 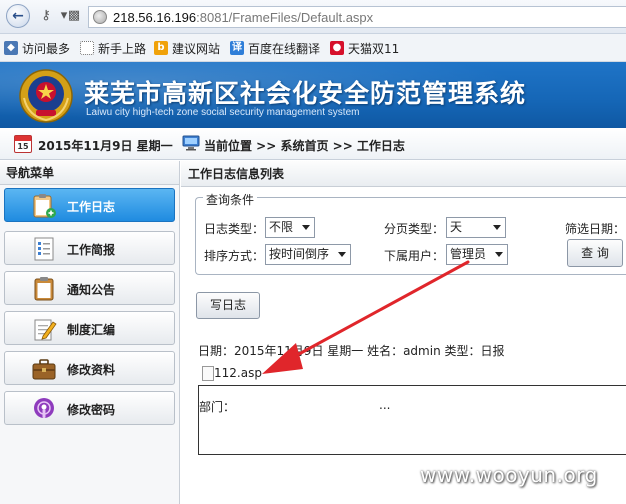 I want to click on bing-icon: b, so click(x=161, y=48).